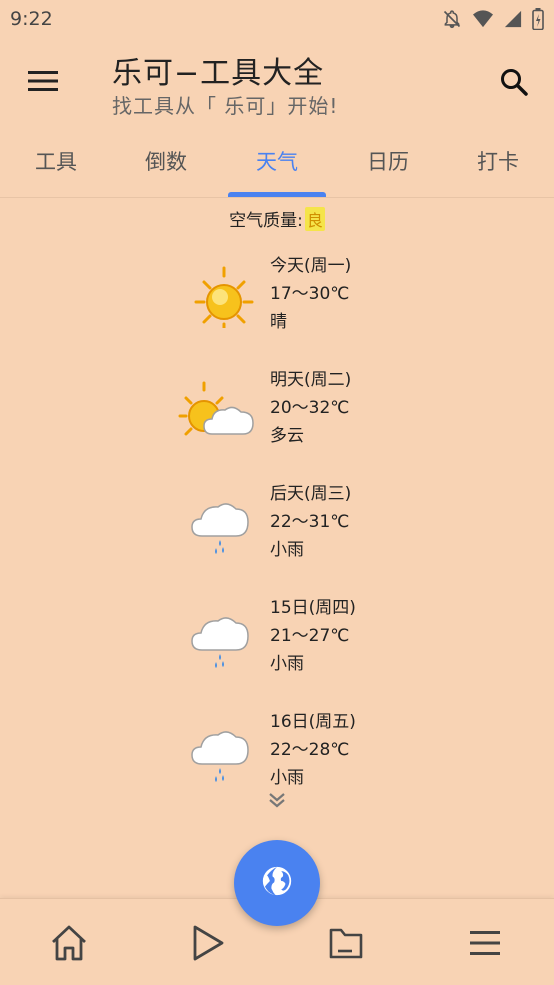 The image size is (554, 985). Describe the element at coordinates (346, 943) in the screenshot. I see `folder-icon` at that location.